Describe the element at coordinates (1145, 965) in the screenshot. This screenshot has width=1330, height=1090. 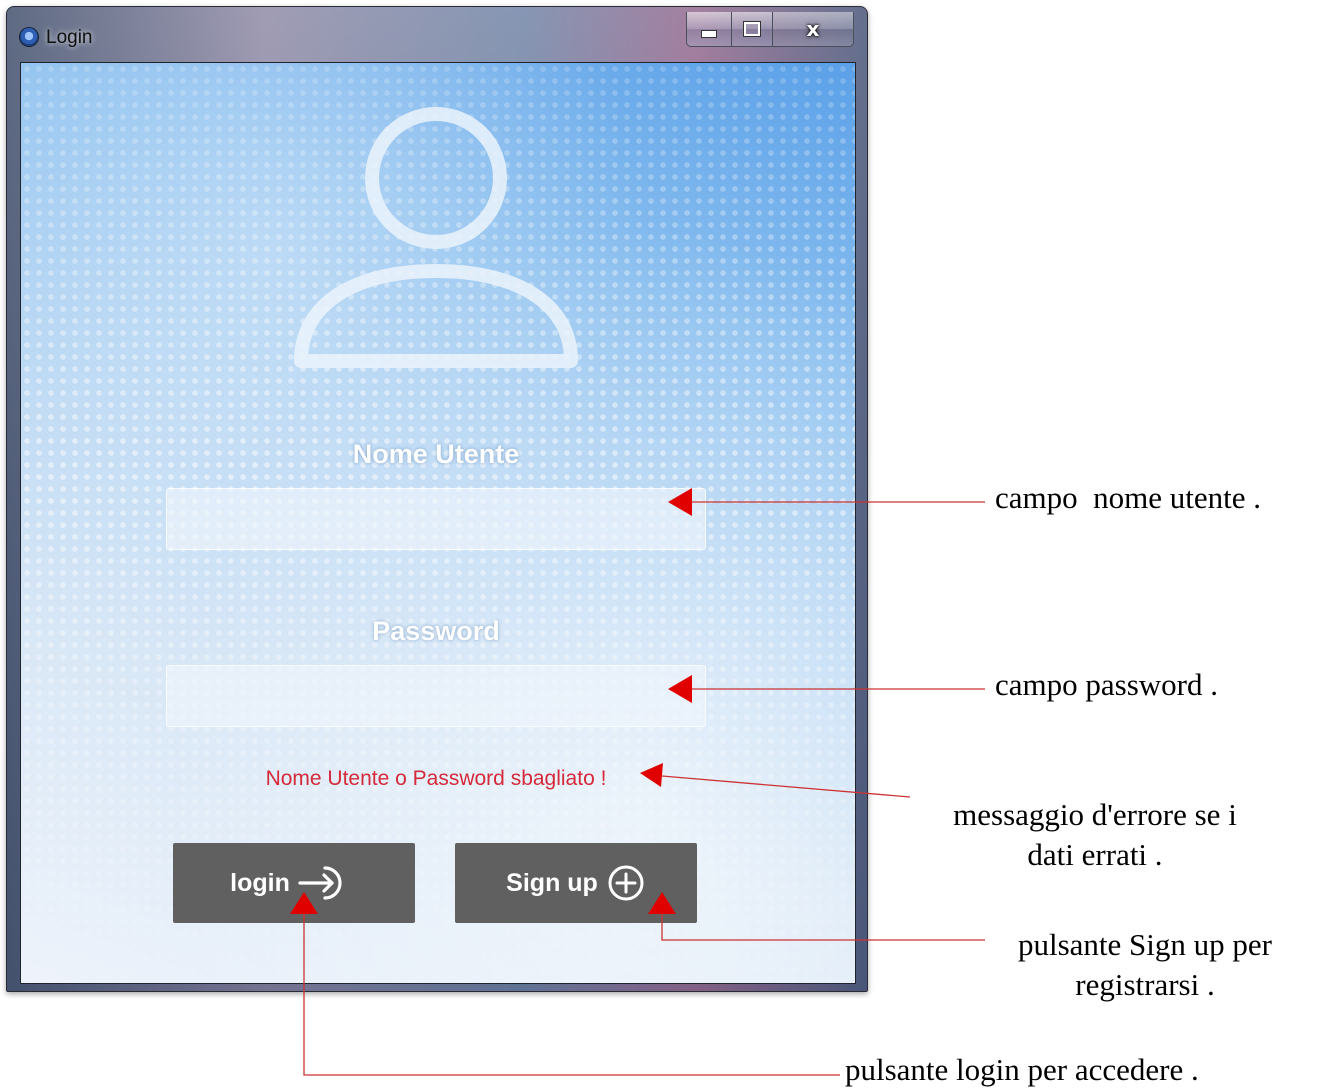
I see `annotation-signup: pulsante Sign up per registrarsi .` at that location.